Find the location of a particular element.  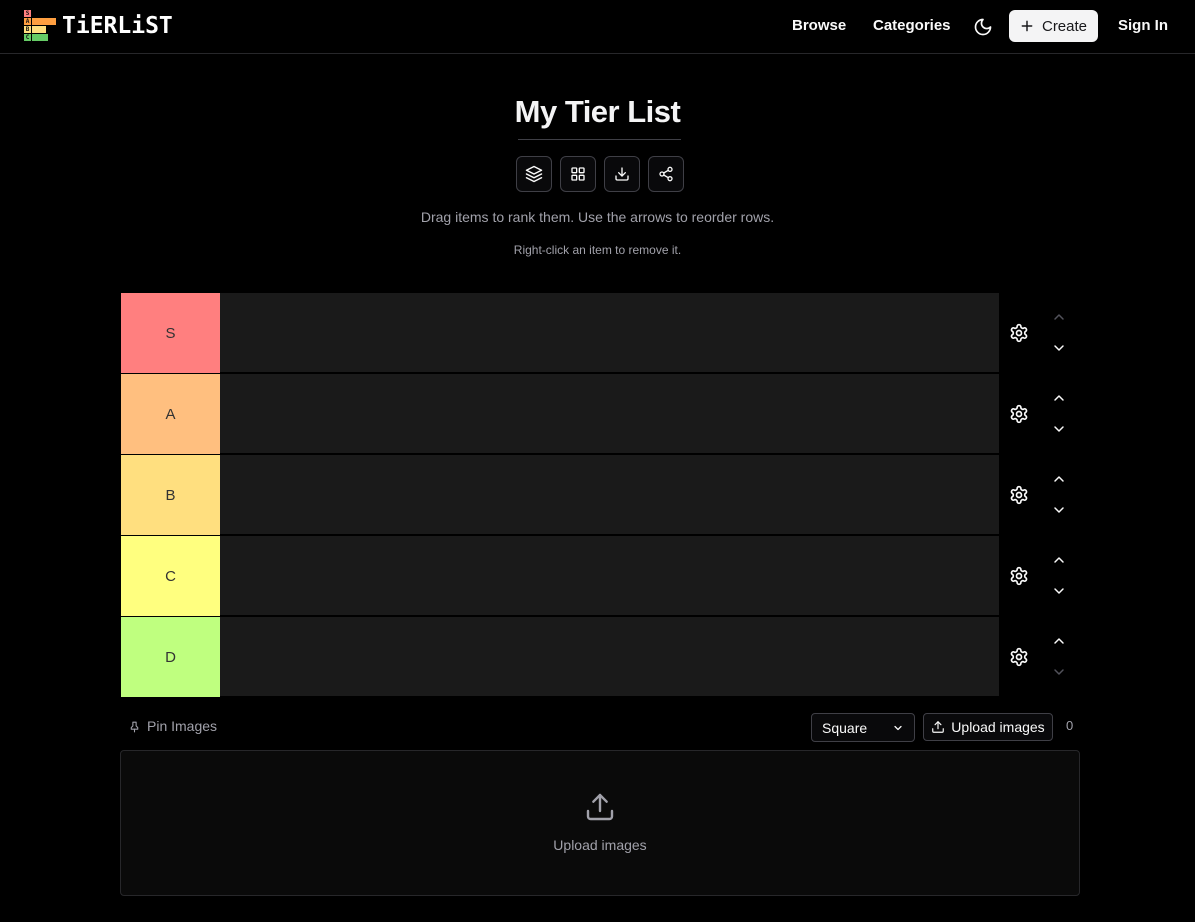

logo-letter-c: C is located at coordinates (27, 37).